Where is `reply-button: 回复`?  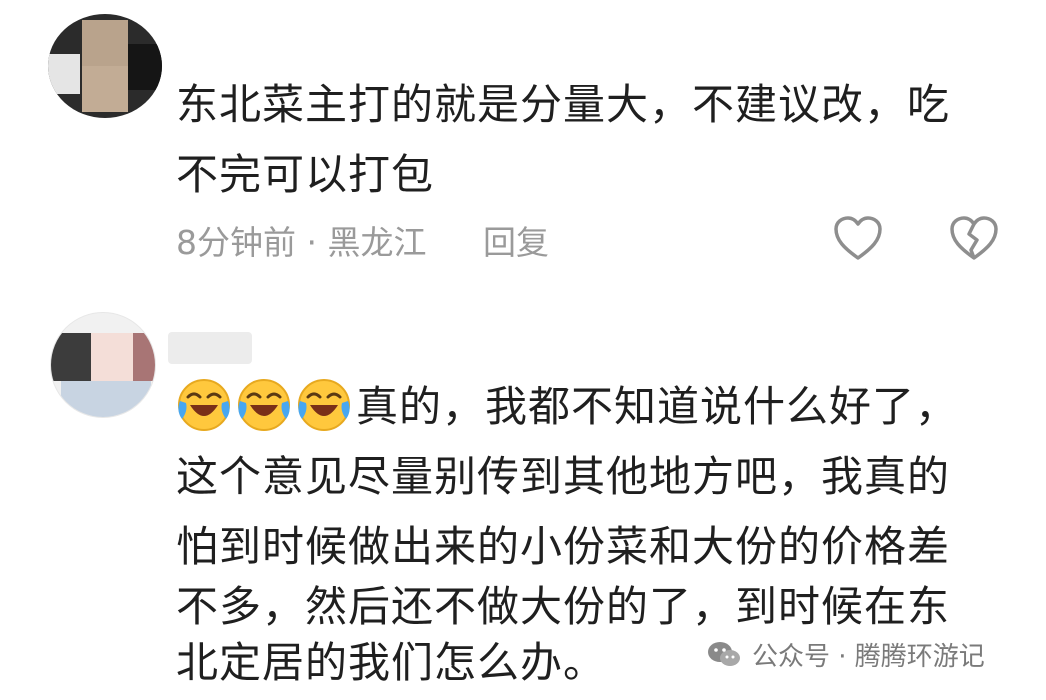 reply-button: 回复 is located at coordinates (516, 242).